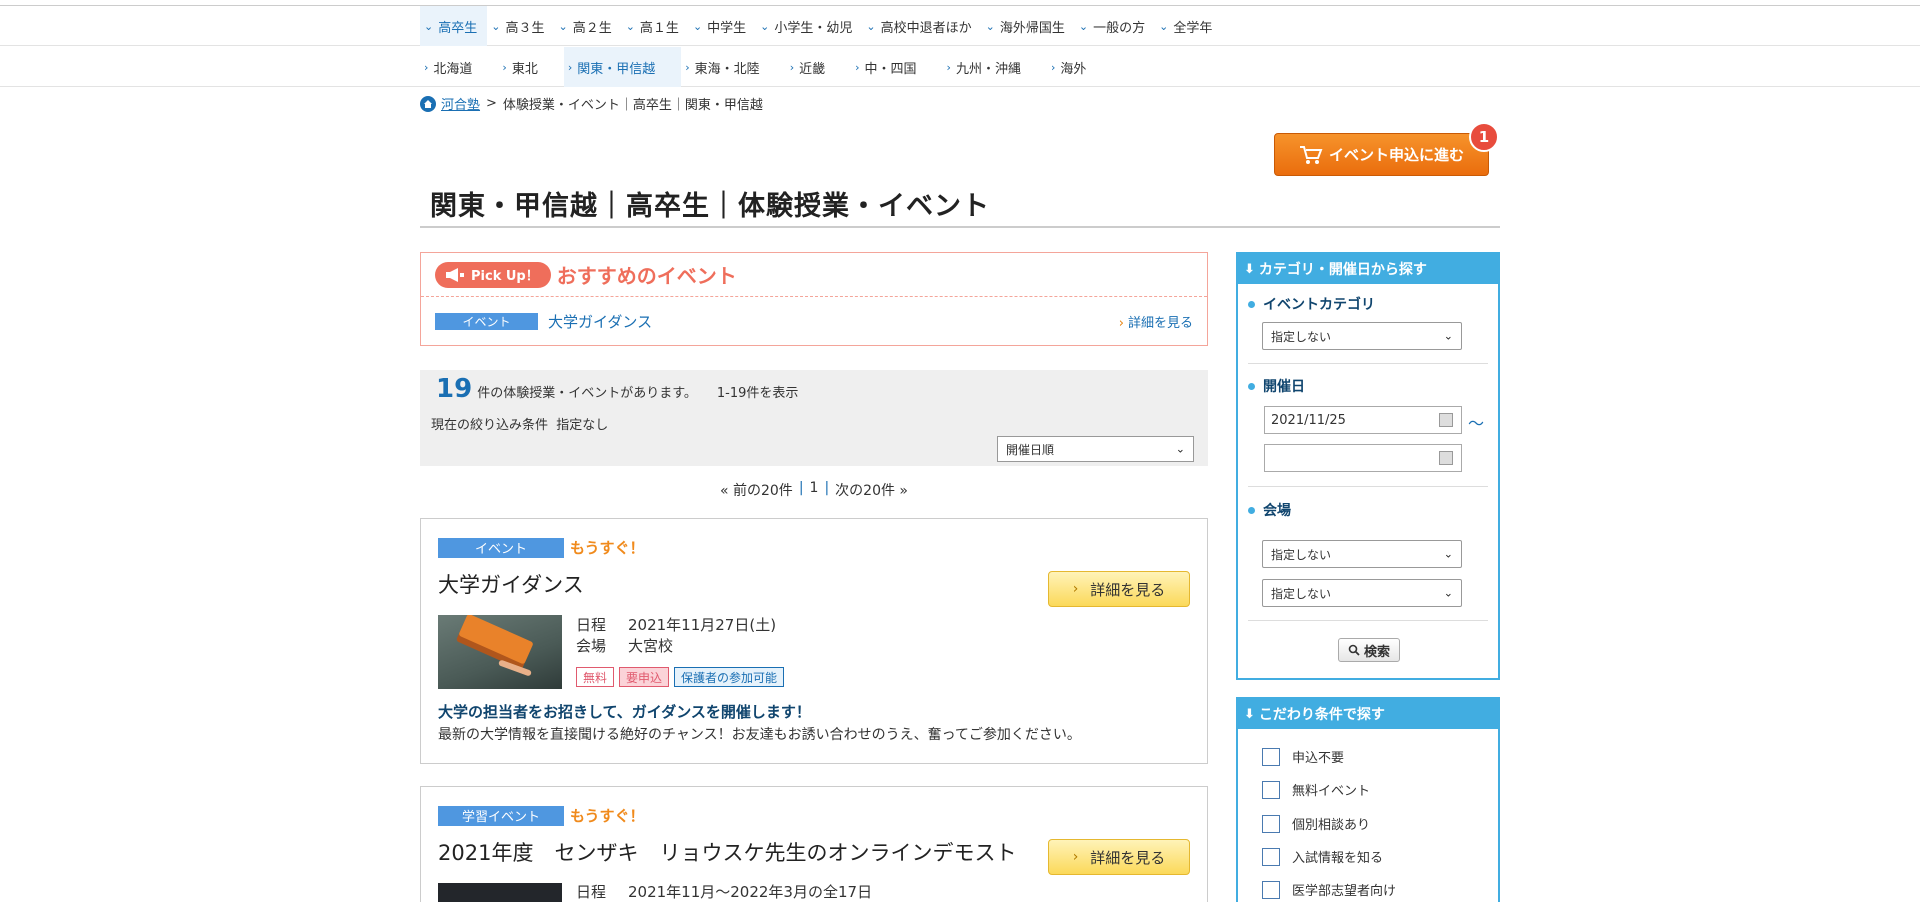  Describe the element at coordinates (1316, 823) in the screenshot. I see `filter-consultation: 個別相談あり` at that location.